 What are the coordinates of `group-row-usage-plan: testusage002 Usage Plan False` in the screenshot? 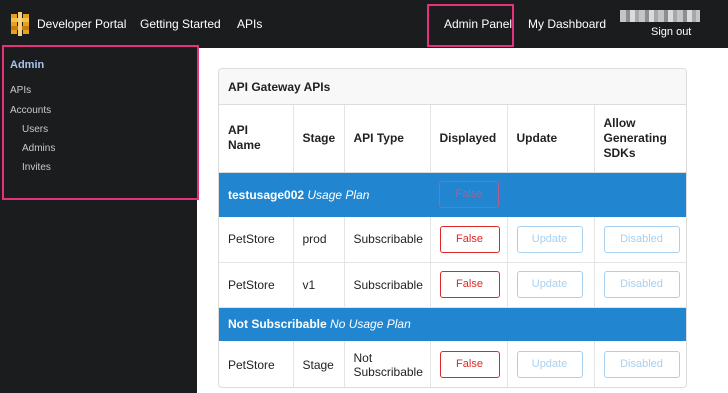 It's located at (452, 194).